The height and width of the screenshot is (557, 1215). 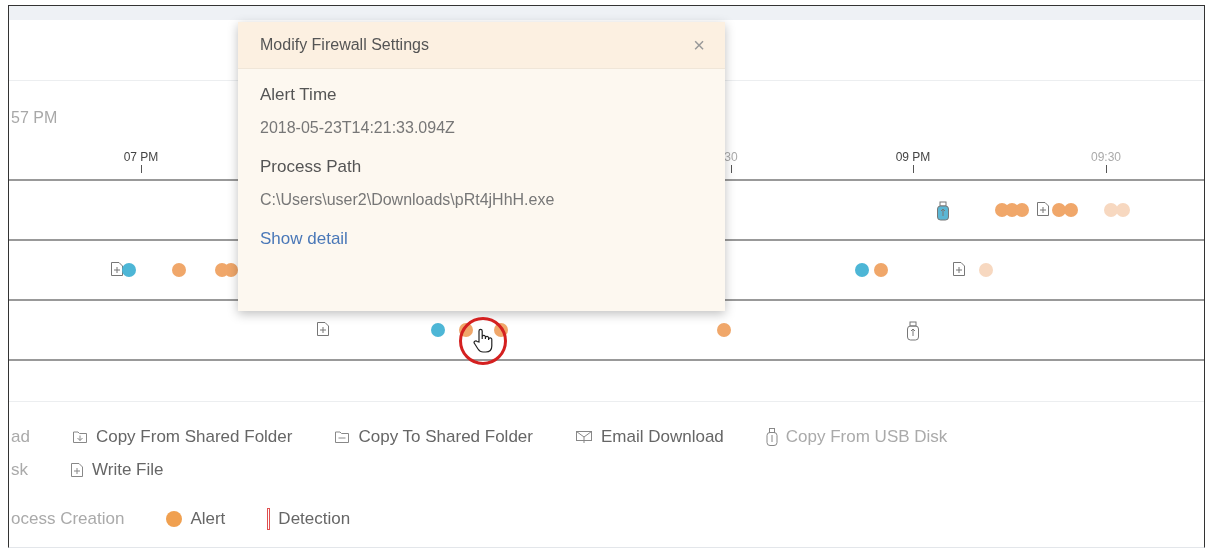 What do you see at coordinates (357, 128) in the screenshot?
I see `field-value: 2018-05-23T14:21:33.094Z` at bounding box center [357, 128].